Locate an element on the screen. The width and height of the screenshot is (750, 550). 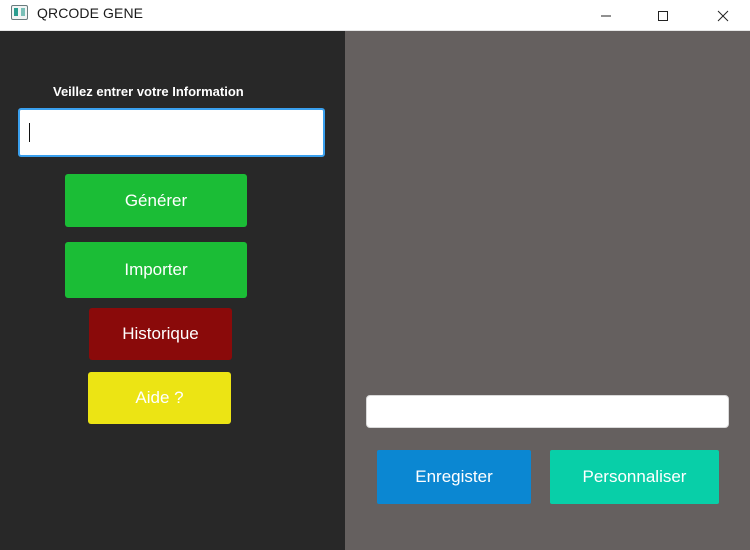
close-icon is located at coordinates (723, 15).